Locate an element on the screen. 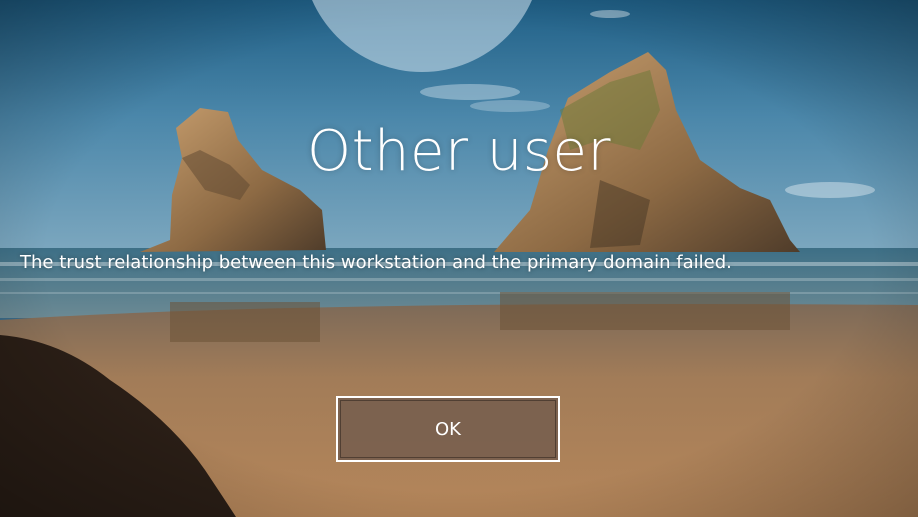  ok-button-label: OK is located at coordinates (448, 429).